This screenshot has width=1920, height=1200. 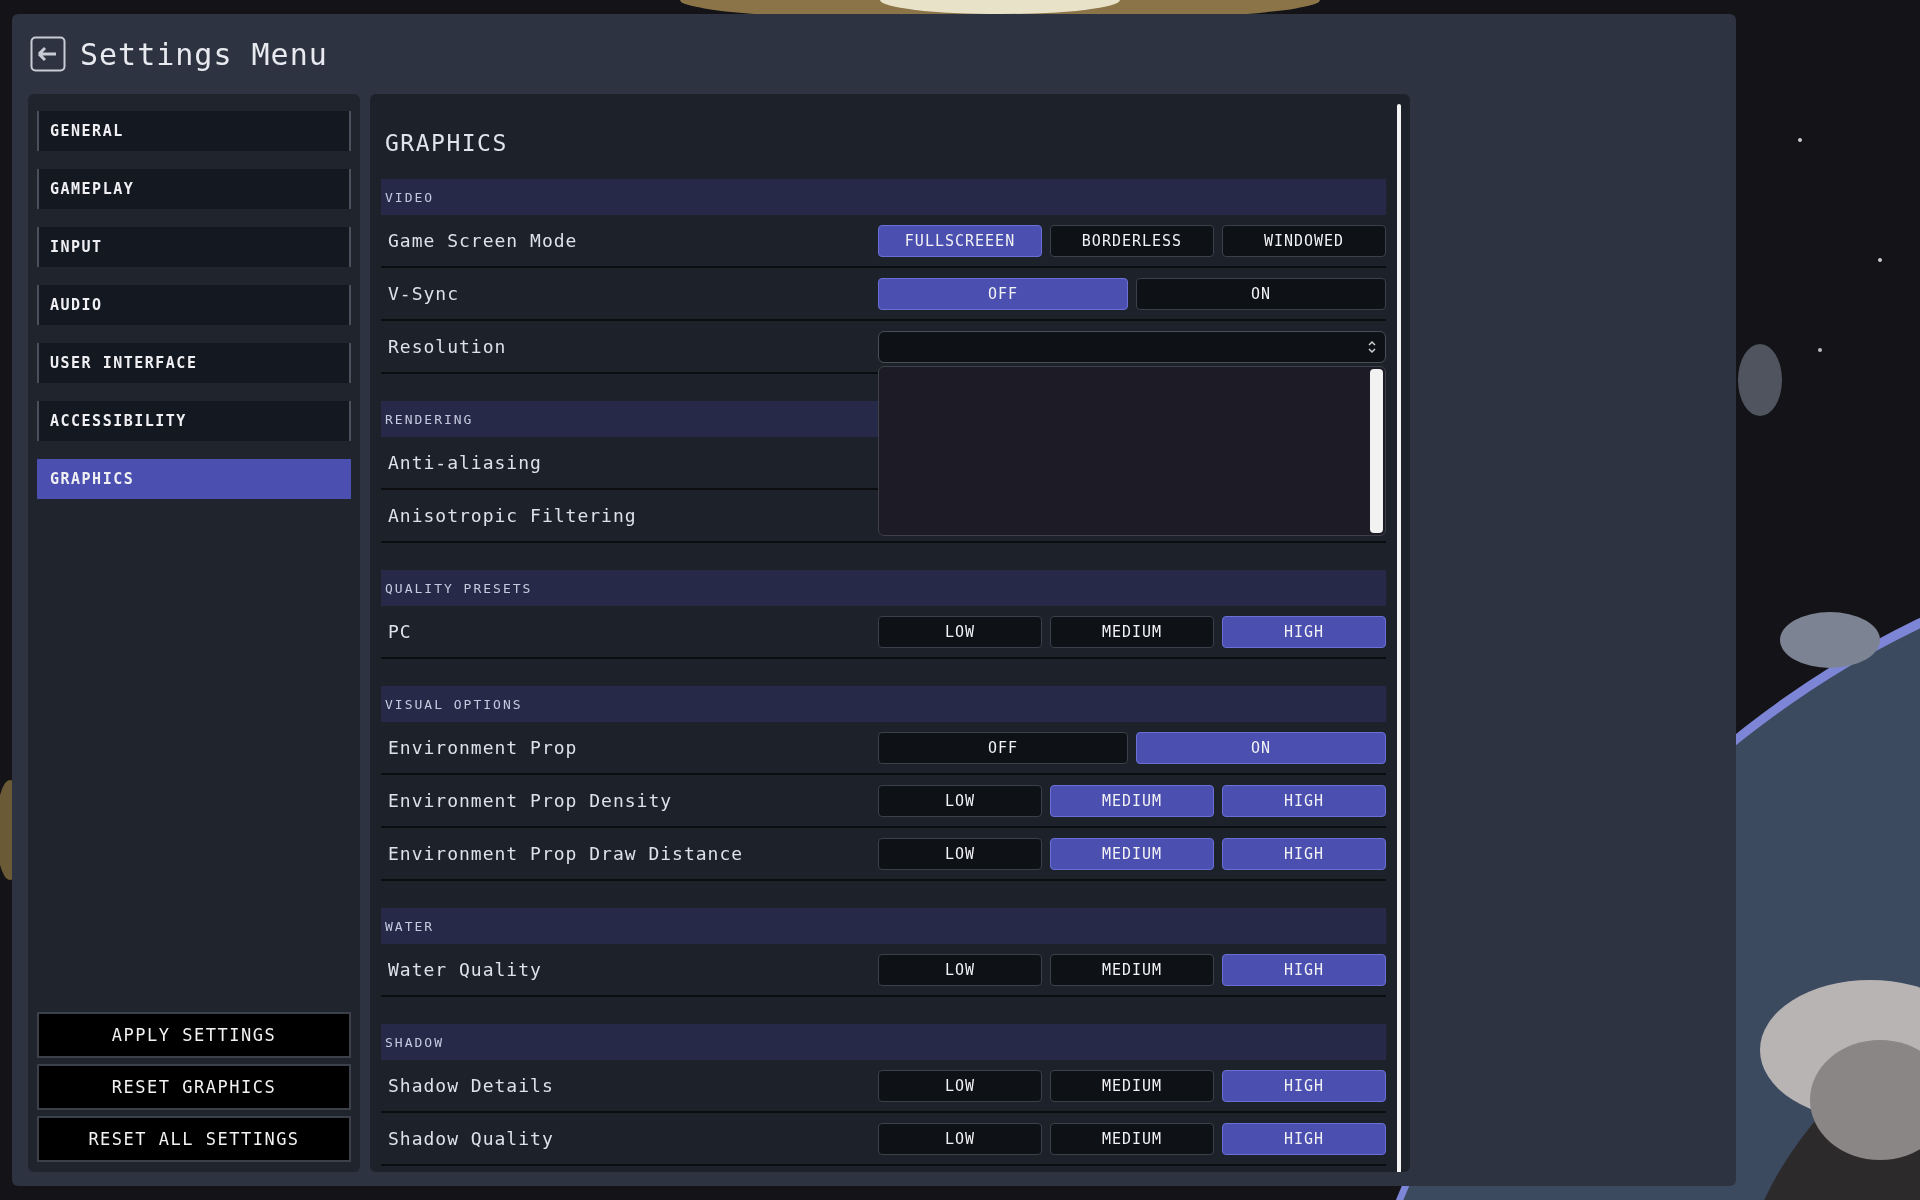 I want to click on section-header-label: QUALITY PRESETS, so click(x=459, y=588).